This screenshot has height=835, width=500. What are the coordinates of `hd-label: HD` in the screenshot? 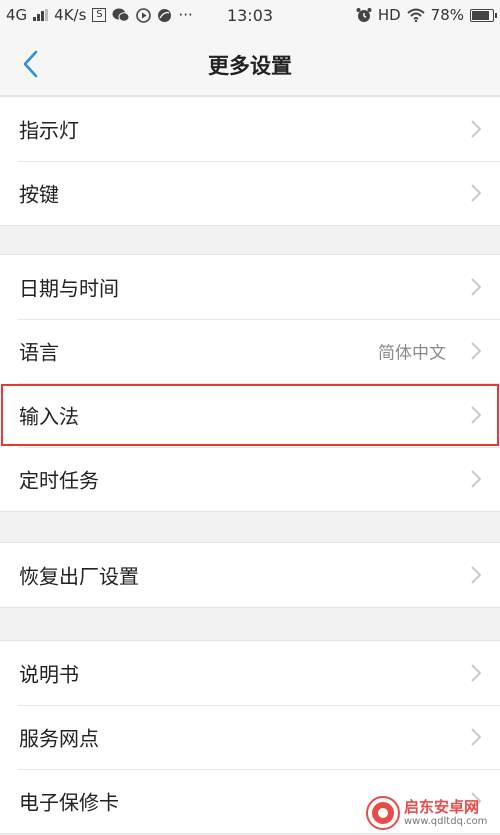 It's located at (389, 15).